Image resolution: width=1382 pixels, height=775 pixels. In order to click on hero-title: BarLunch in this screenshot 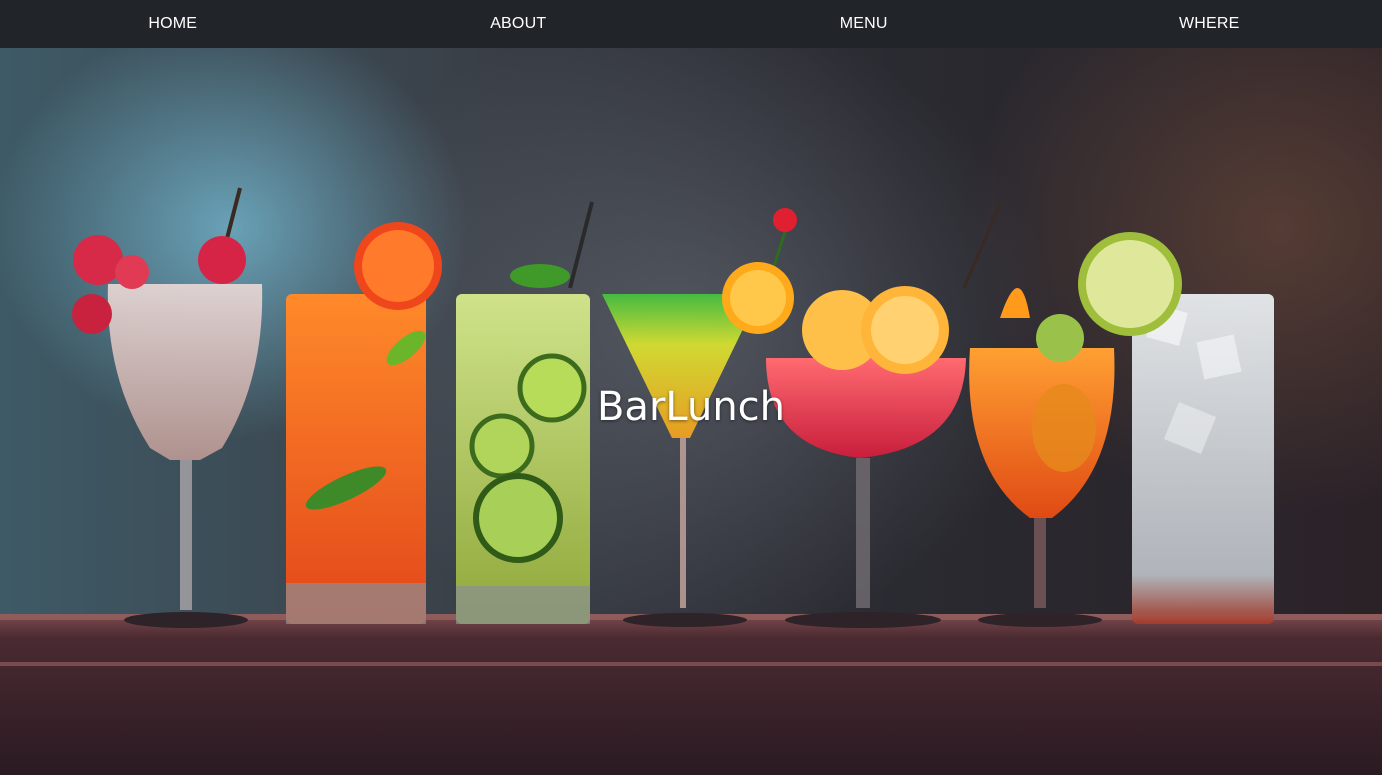, I will do `click(691, 407)`.